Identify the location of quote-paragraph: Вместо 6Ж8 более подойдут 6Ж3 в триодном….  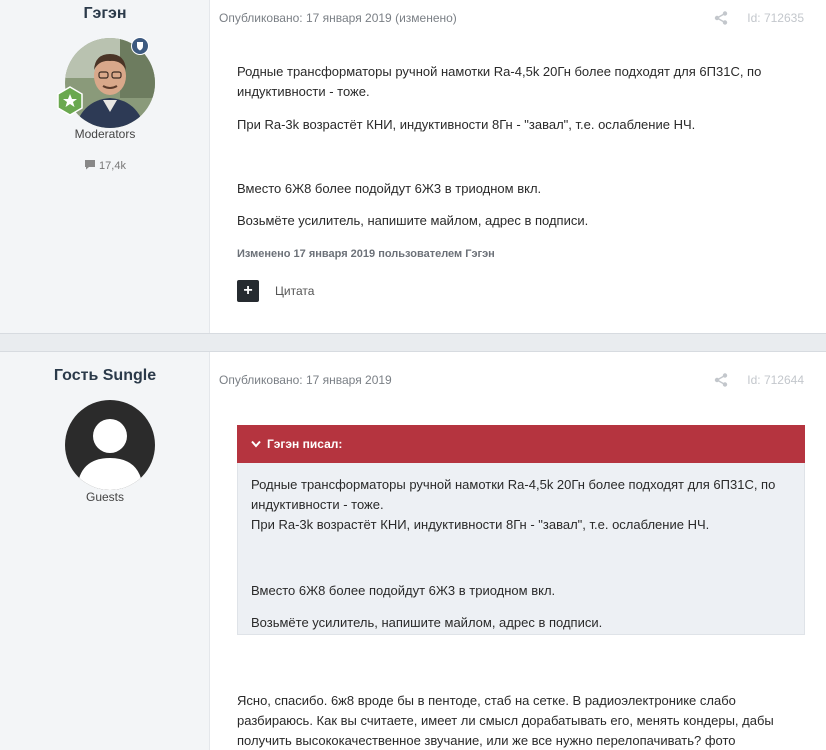
(403, 590).